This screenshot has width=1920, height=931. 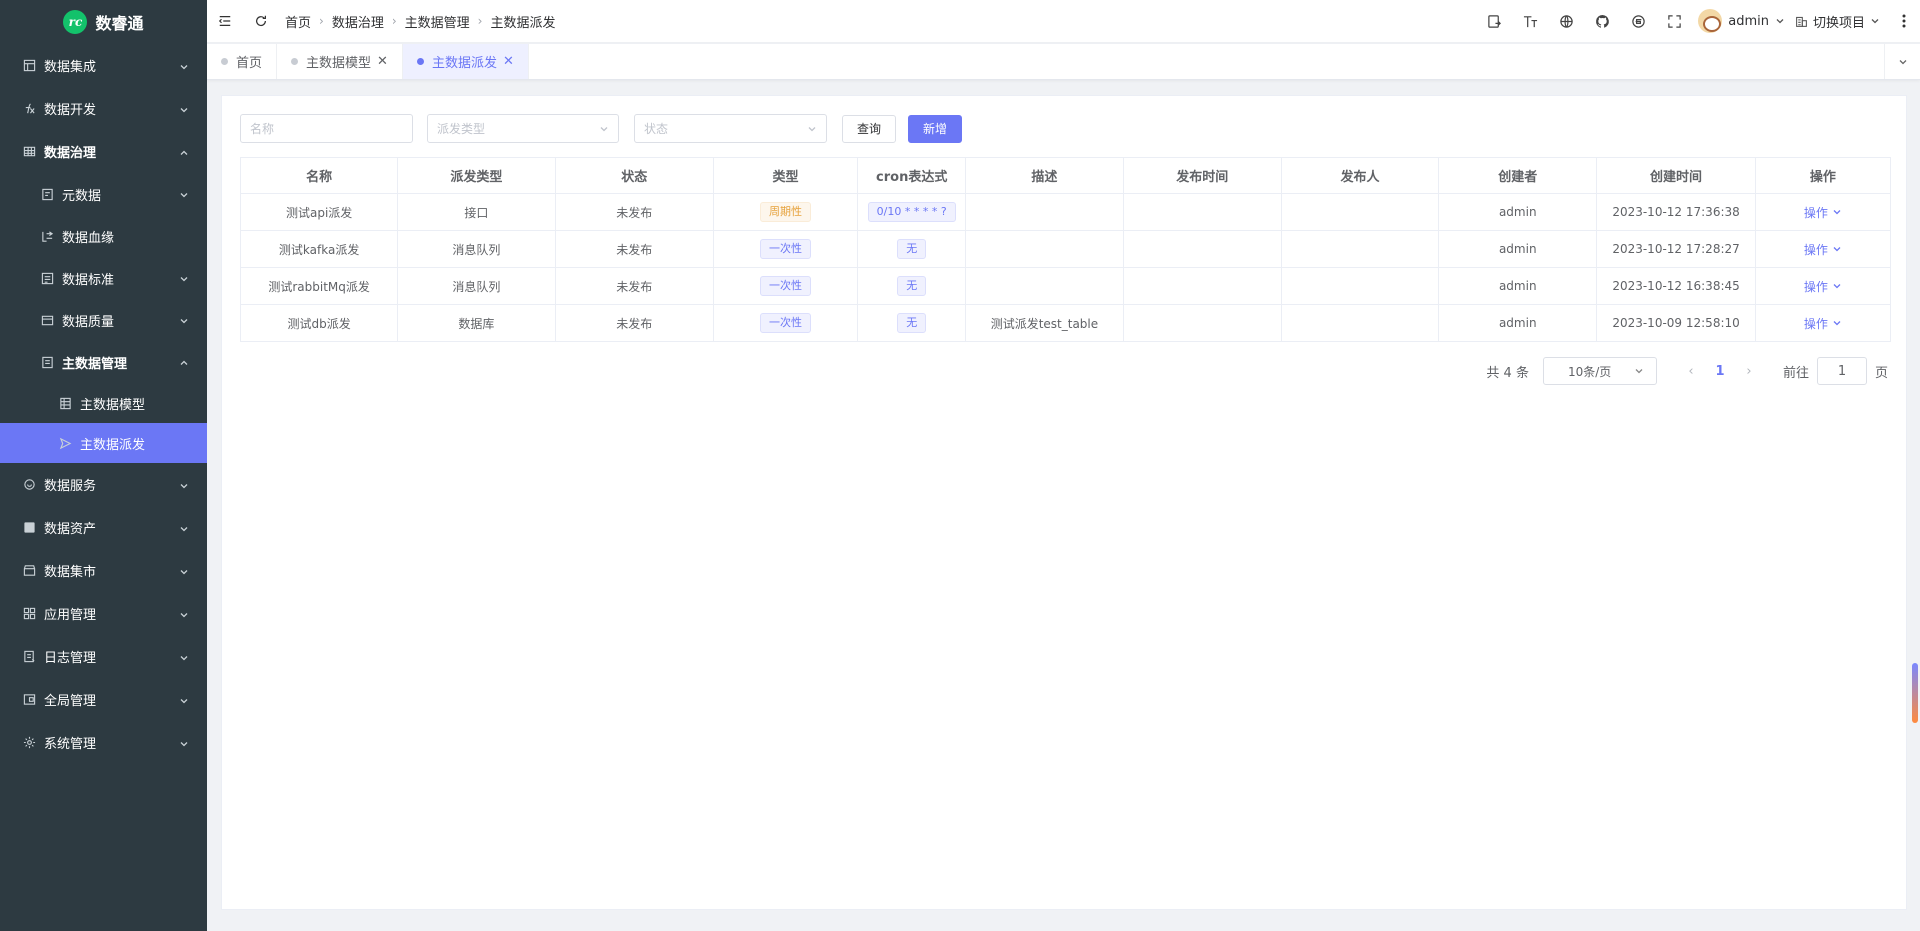 I want to click on goto-page: 前往 1 页, so click(x=1835, y=371).